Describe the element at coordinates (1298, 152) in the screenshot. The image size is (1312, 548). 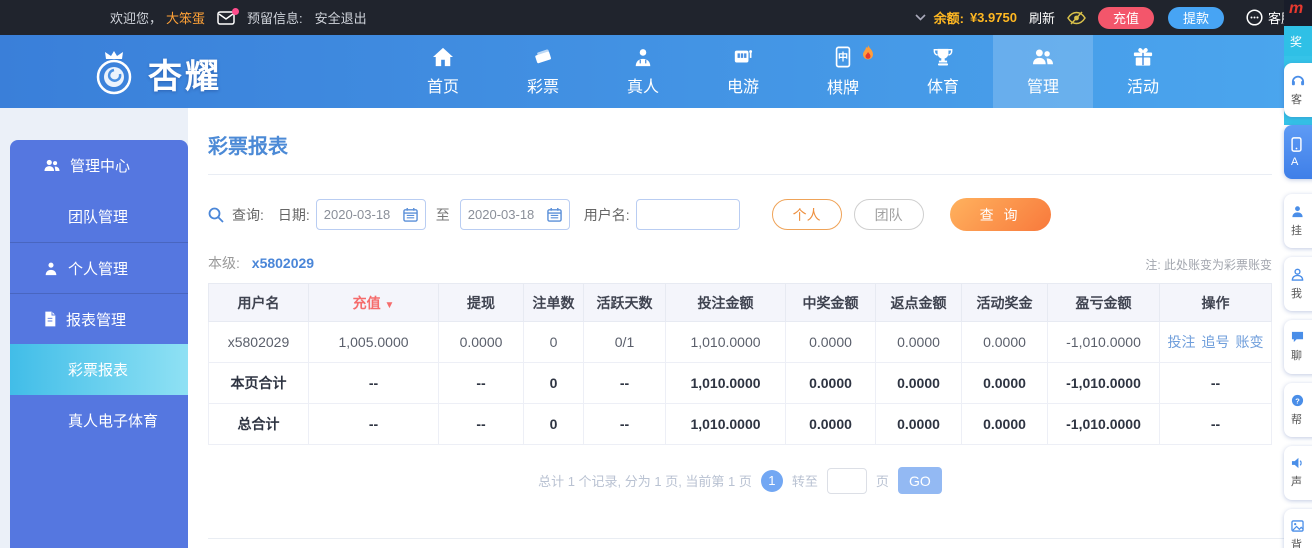
I see `widget-app-tab: A` at that location.